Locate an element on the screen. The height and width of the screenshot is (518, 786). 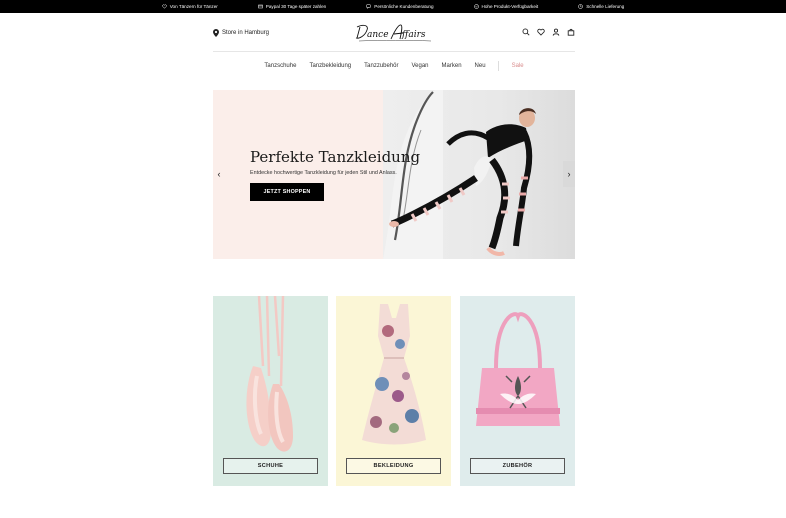
promo-item-label: Schnelle Lieferung is located at coordinates (605, 6).